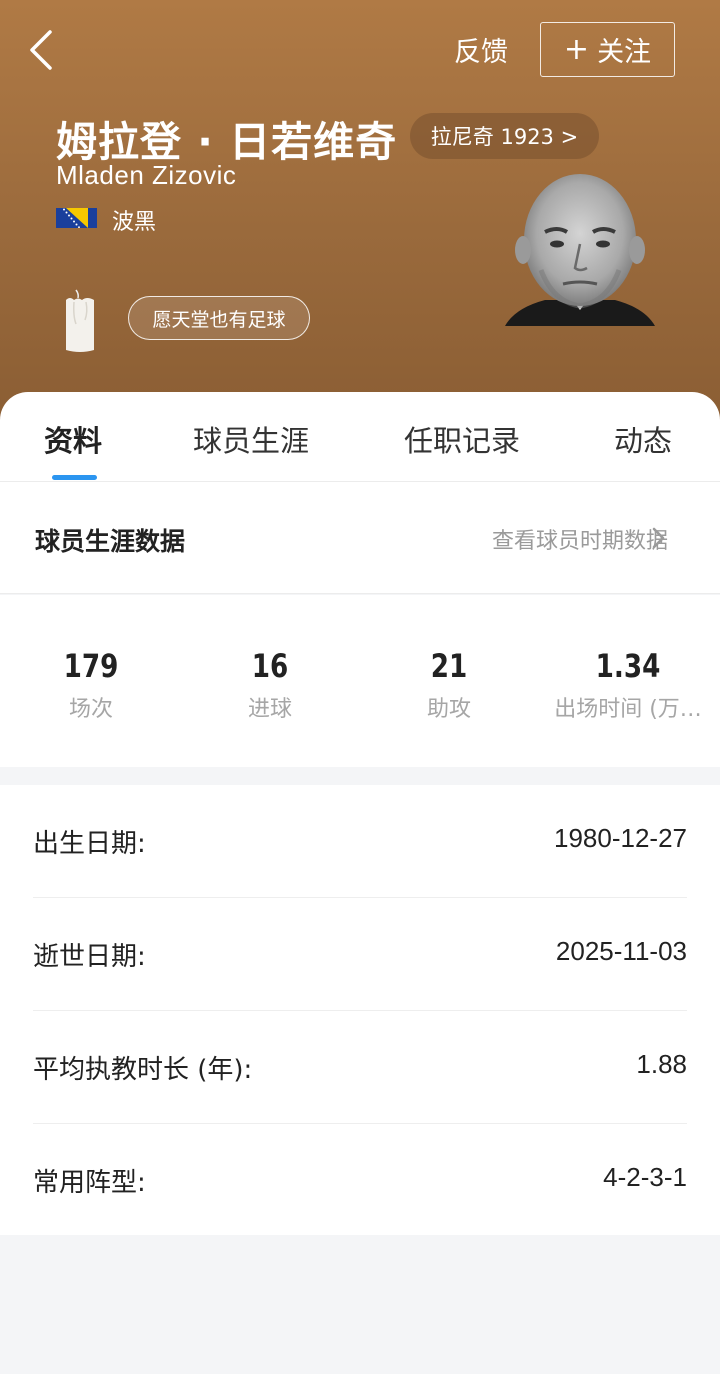 Image resolution: width=720 pixels, height=1374 pixels. I want to click on candle-icon, so click(80, 320).